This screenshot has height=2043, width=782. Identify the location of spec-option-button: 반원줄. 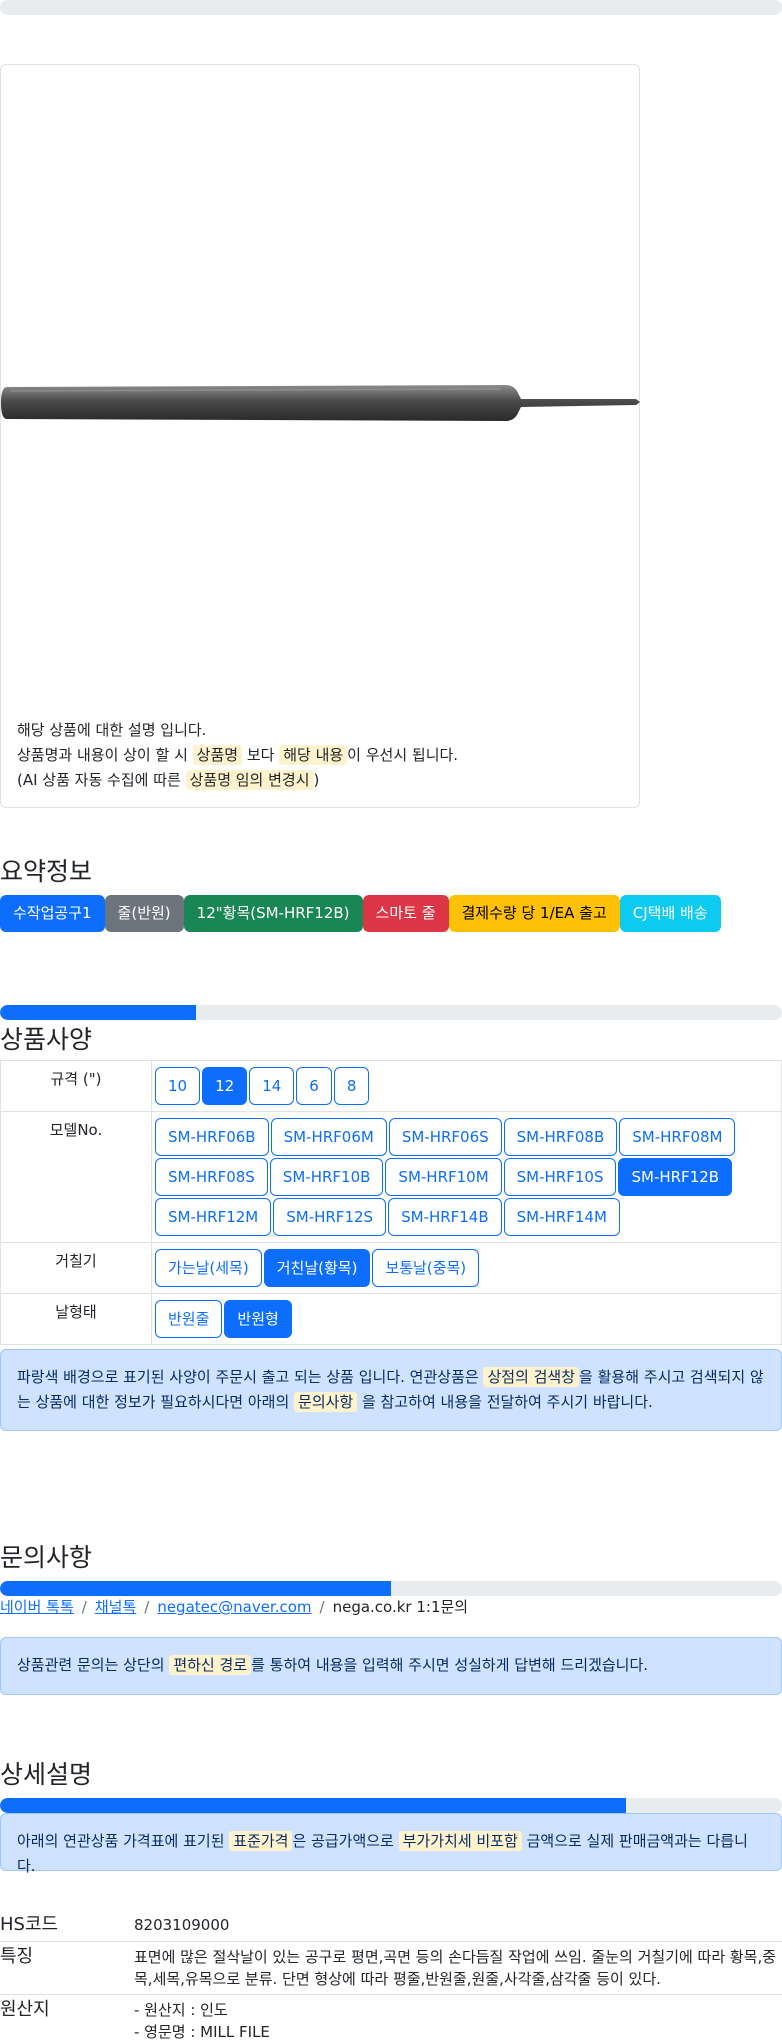
(189, 1319).